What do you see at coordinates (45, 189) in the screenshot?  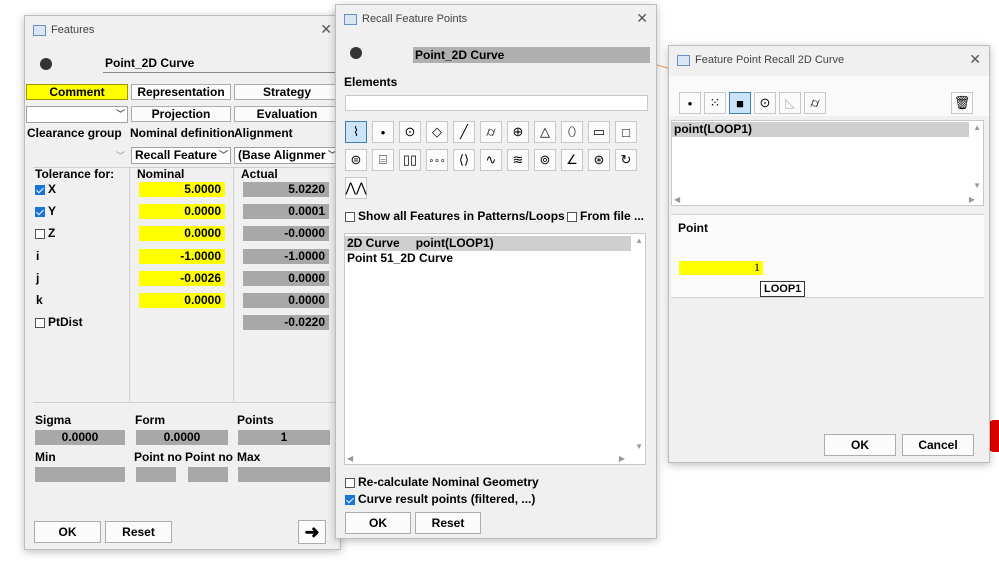 I see `tolerance-row-x: X` at bounding box center [45, 189].